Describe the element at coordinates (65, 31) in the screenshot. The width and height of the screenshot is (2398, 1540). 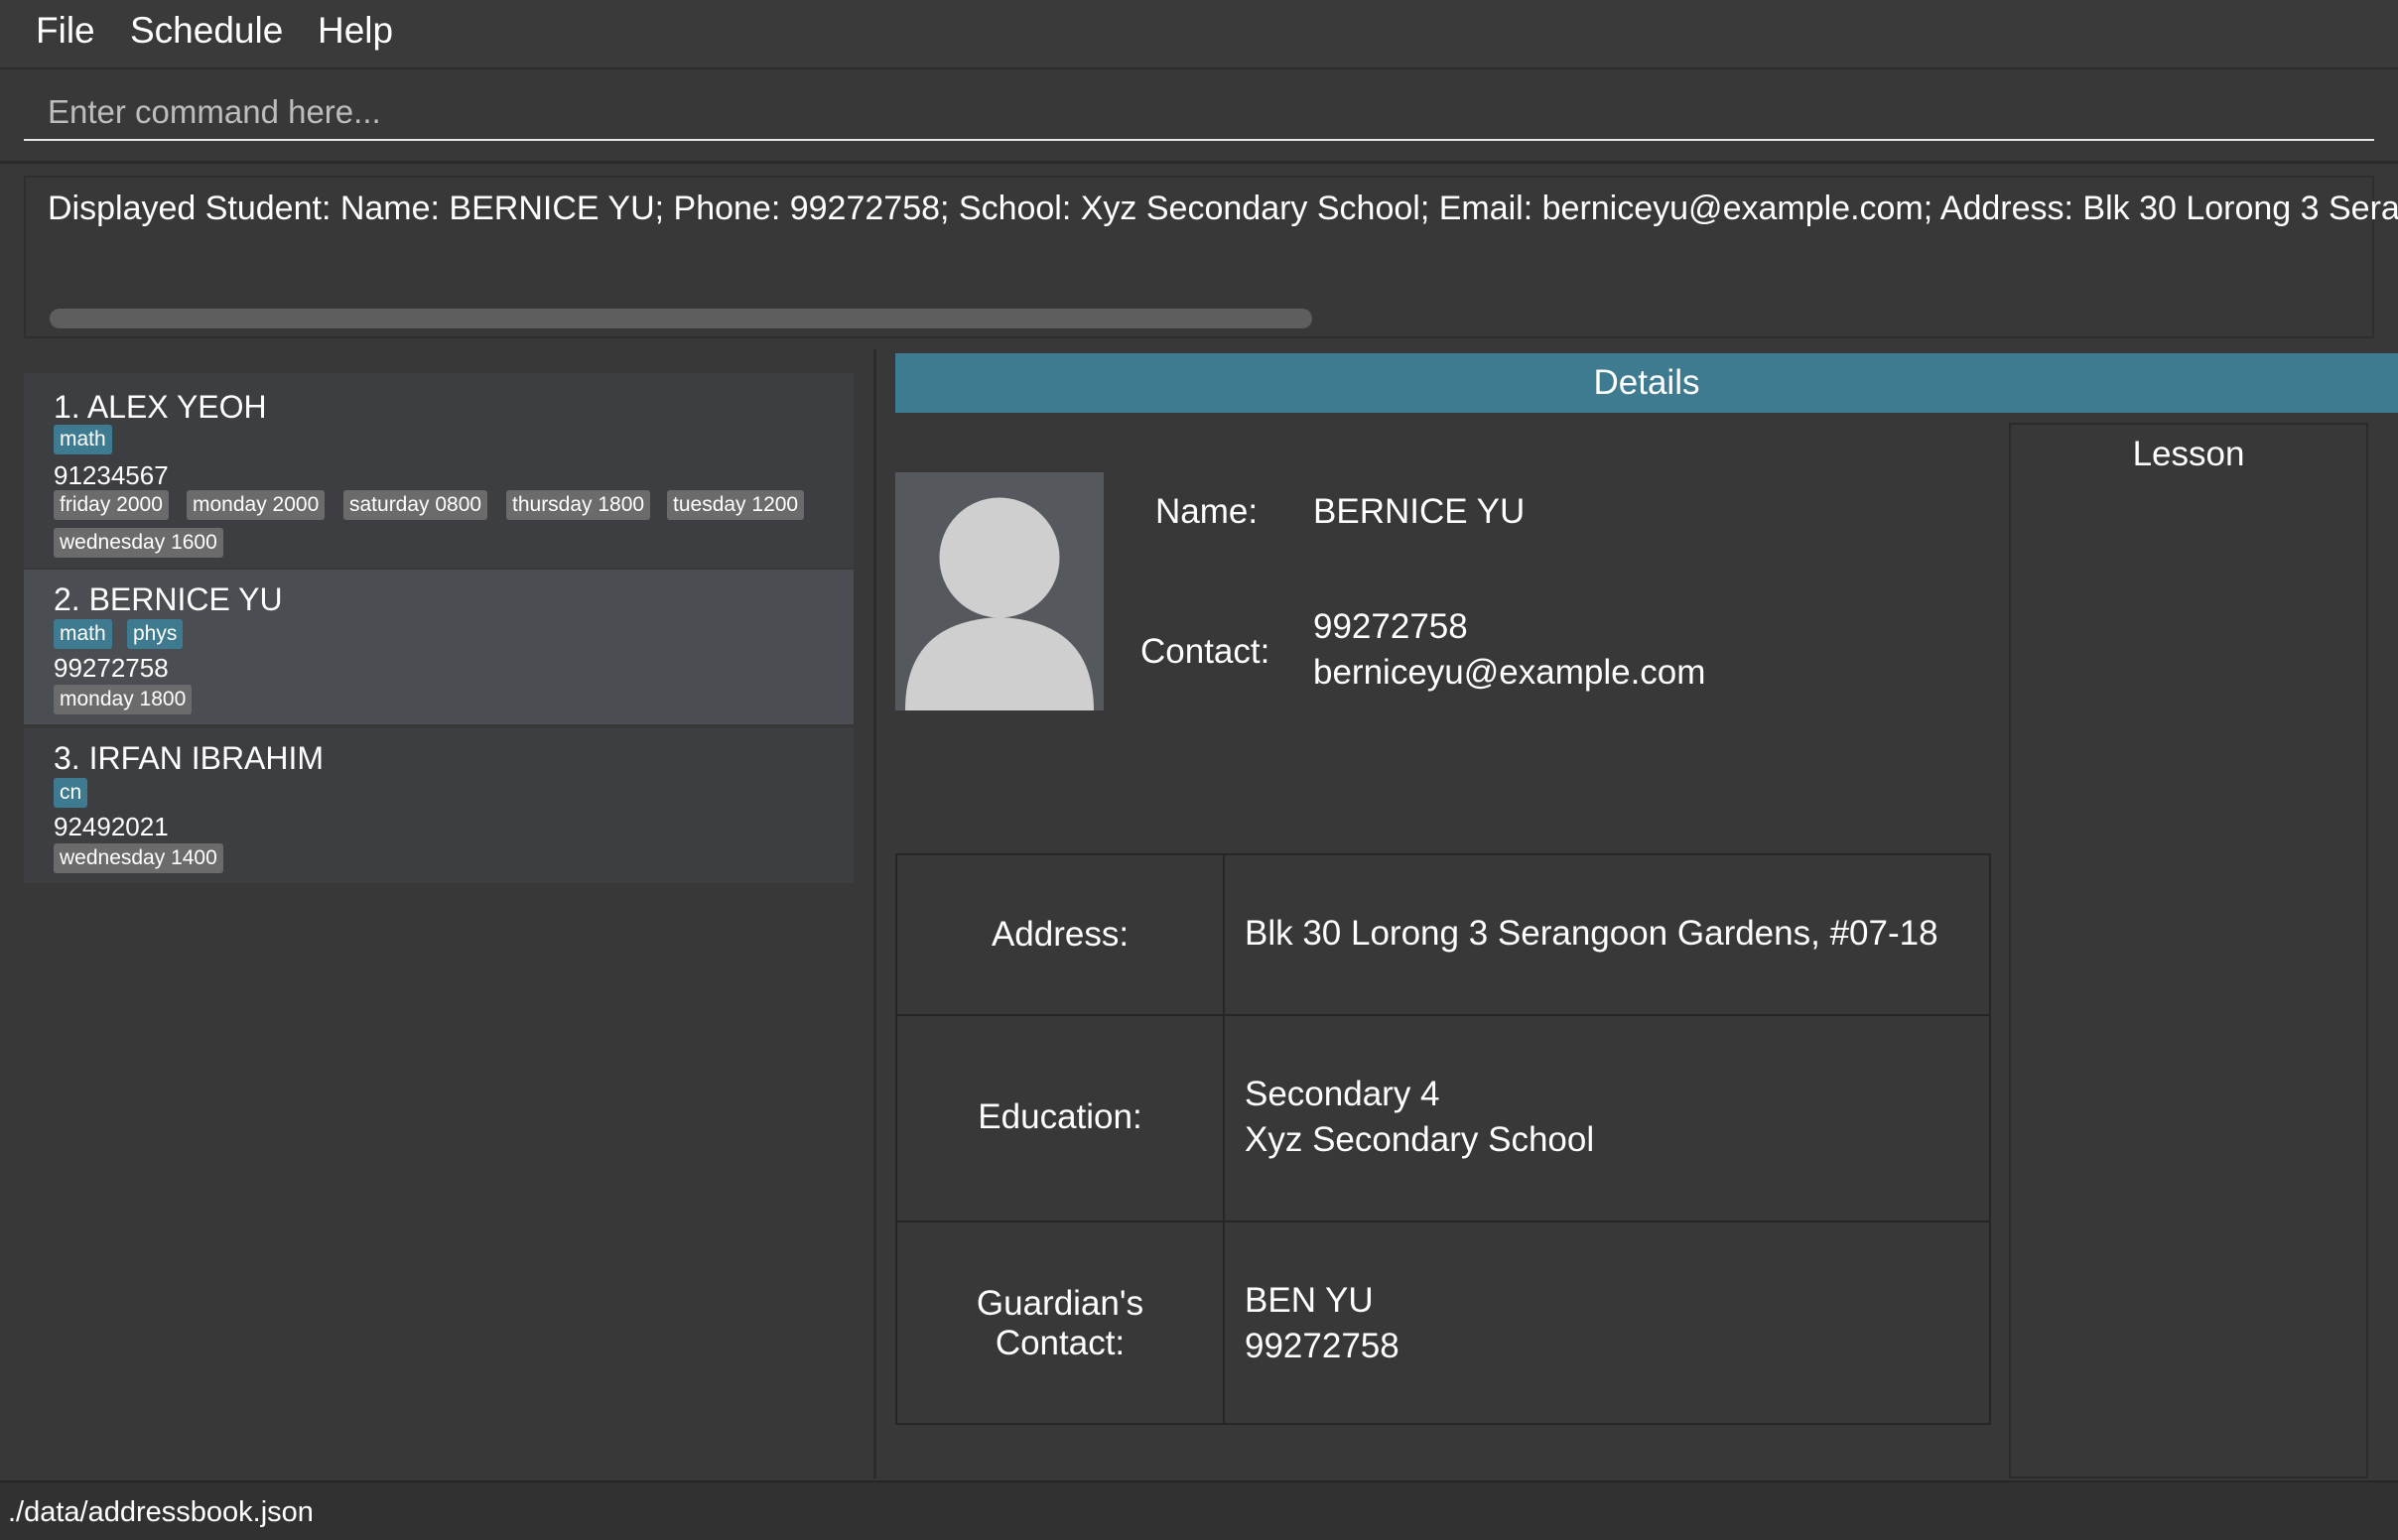
I see `menu-file: File` at that location.